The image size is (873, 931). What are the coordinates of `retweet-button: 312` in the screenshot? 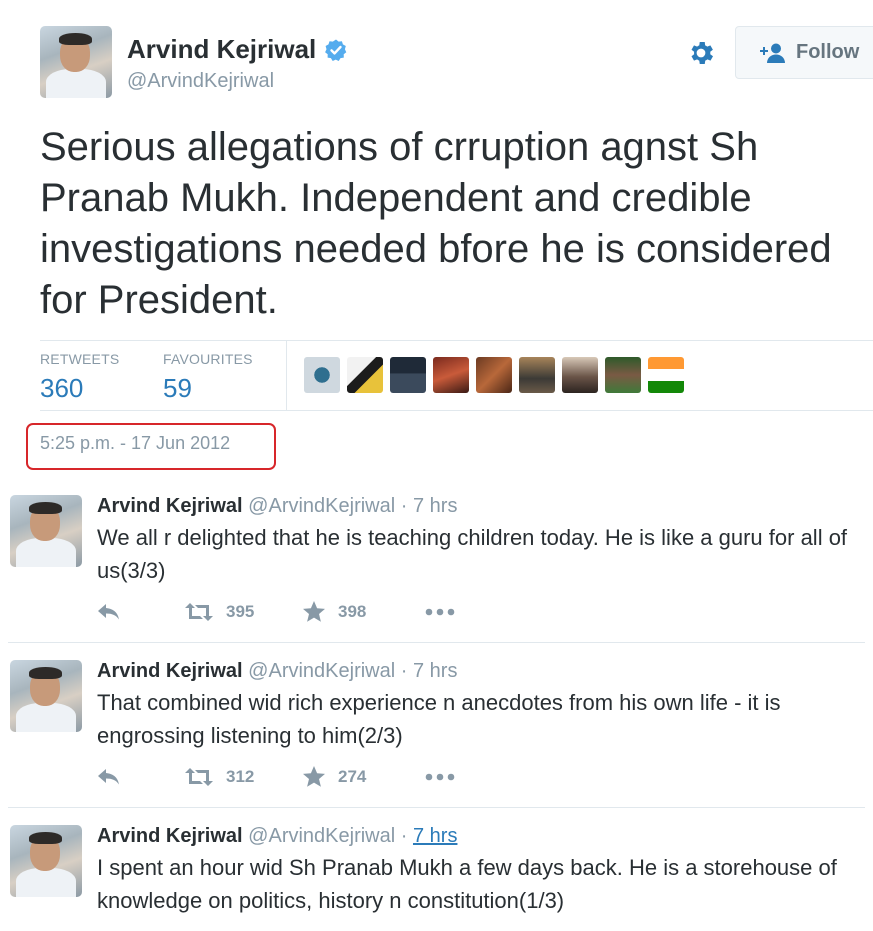 It's located at (243, 777).